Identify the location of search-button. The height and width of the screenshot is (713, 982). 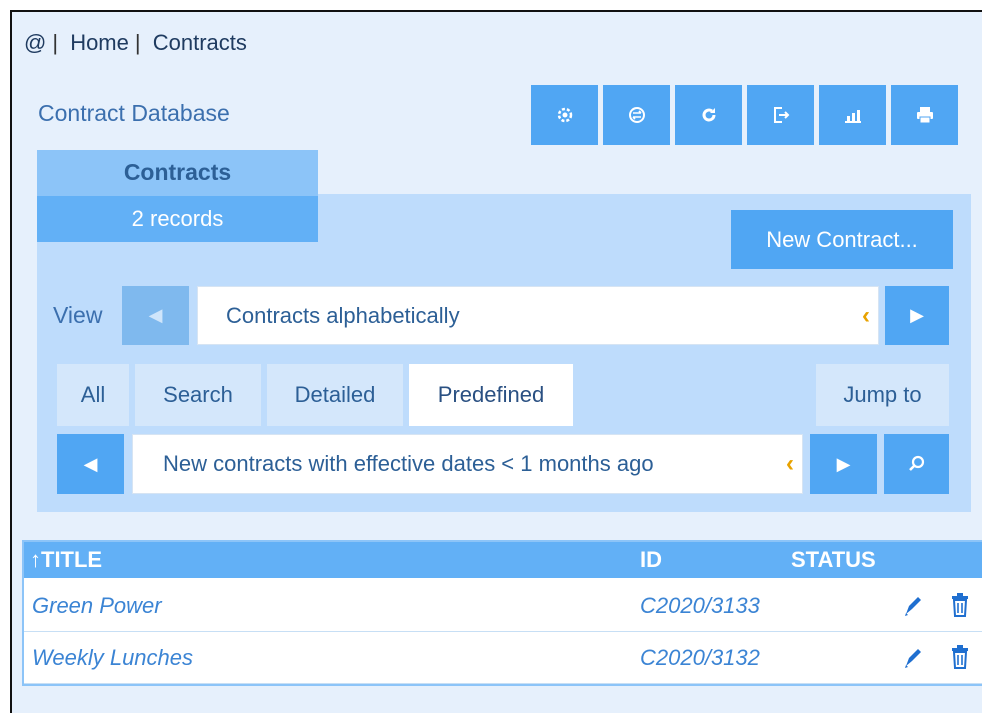
(916, 464).